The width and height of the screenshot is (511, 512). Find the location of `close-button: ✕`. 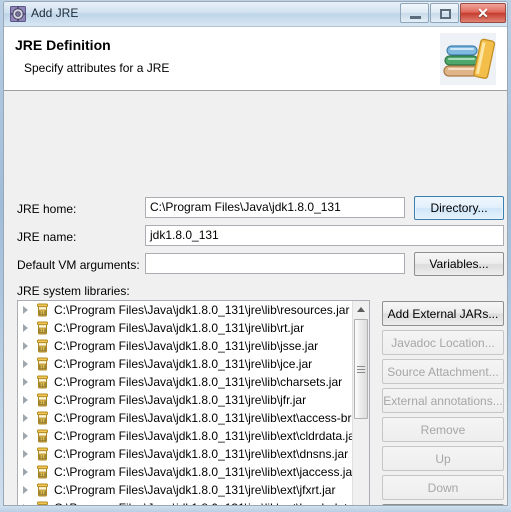

close-button: ✕ is located at coordinates (483, 13).